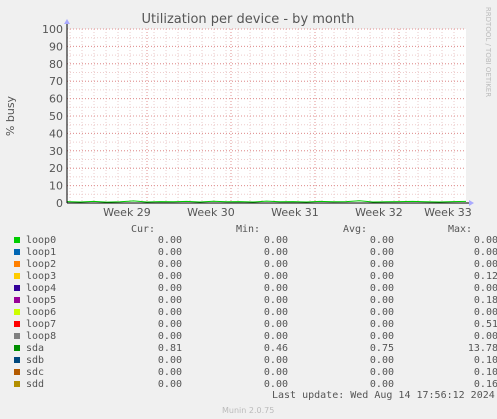  I want to click on y-tick-label: 30, so click(56, 151).